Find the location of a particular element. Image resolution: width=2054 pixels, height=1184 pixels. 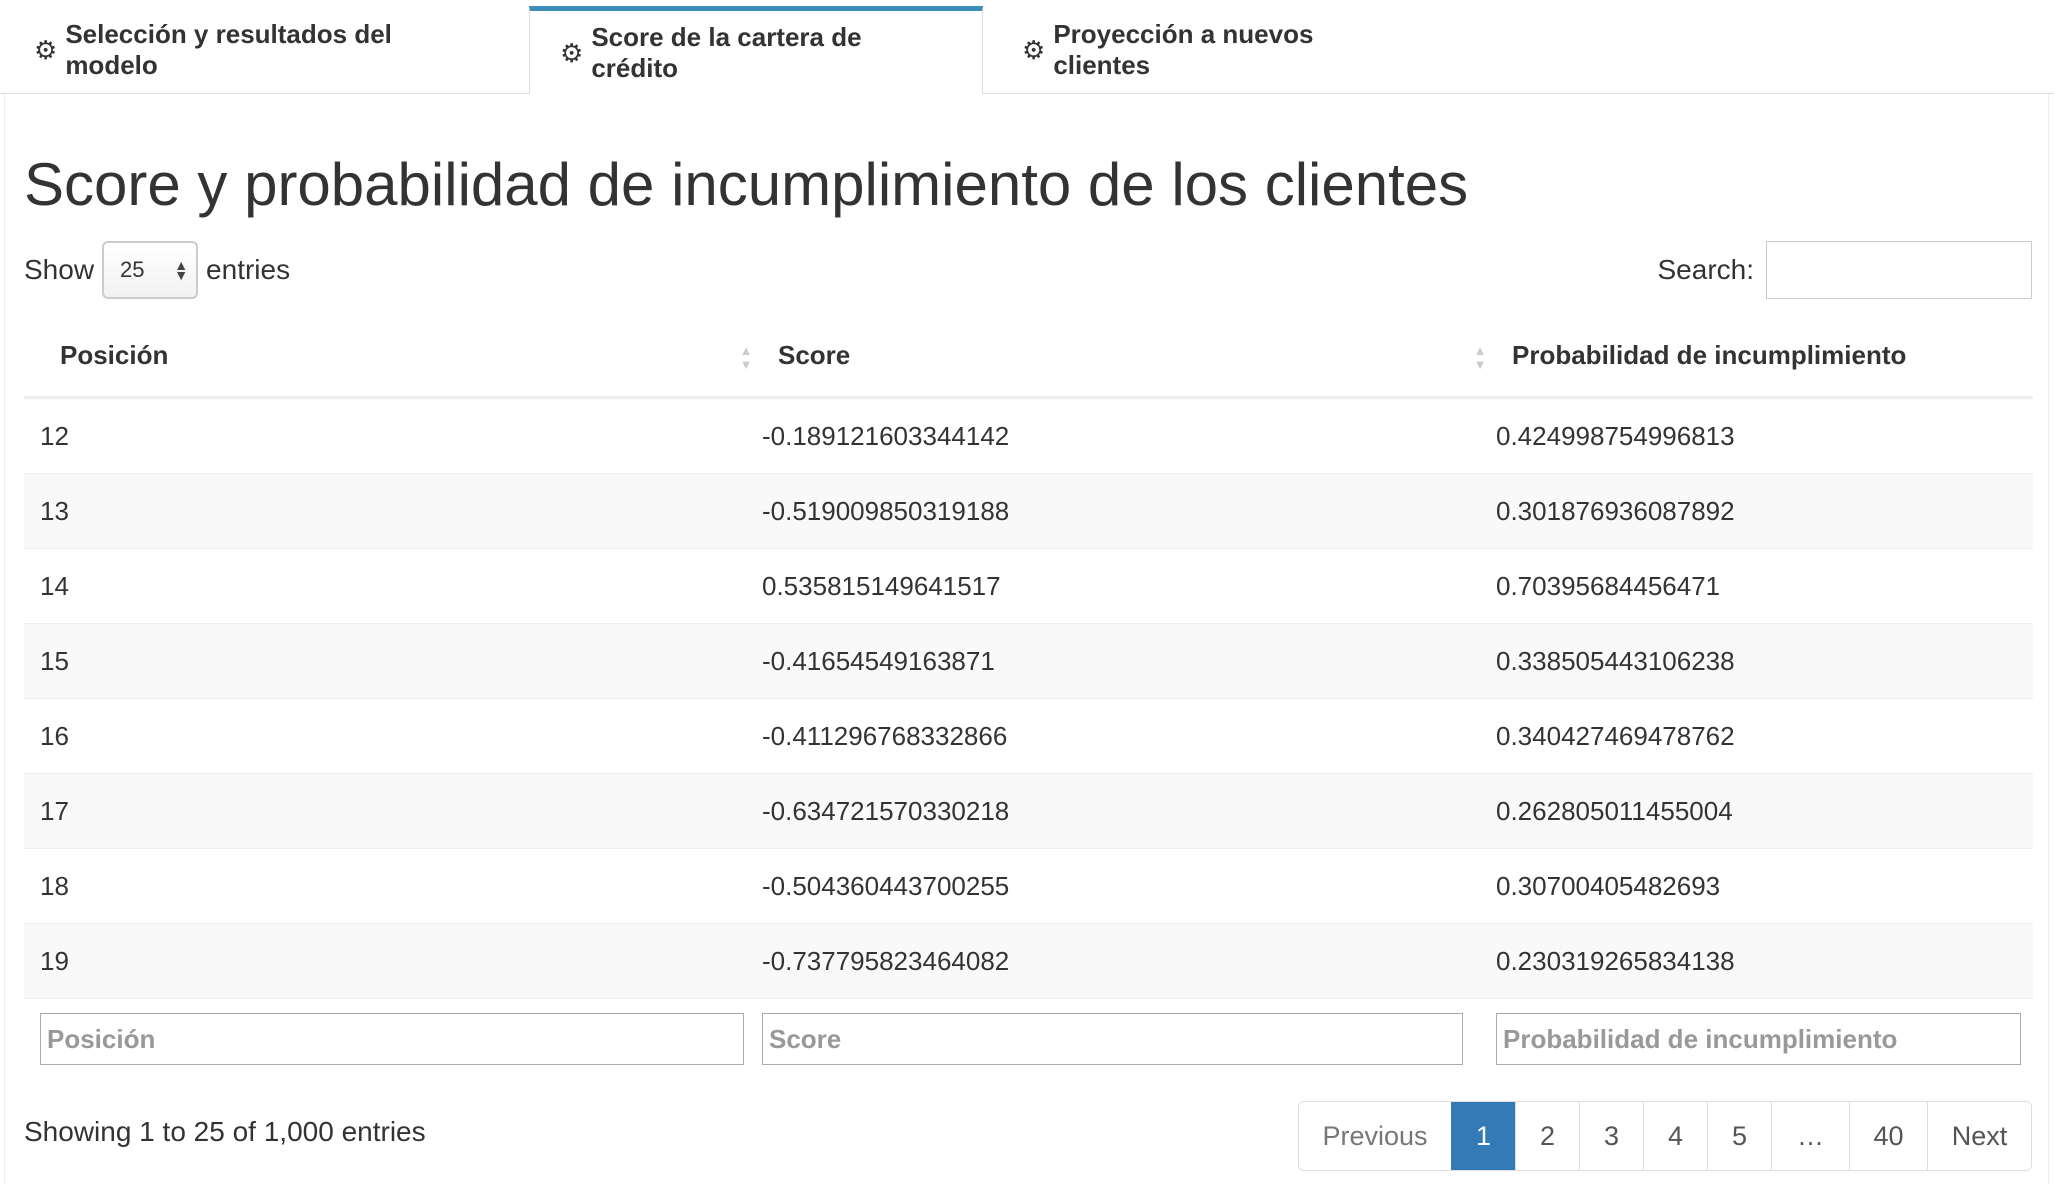

show-label: Show is located at coordinates (59, 269).